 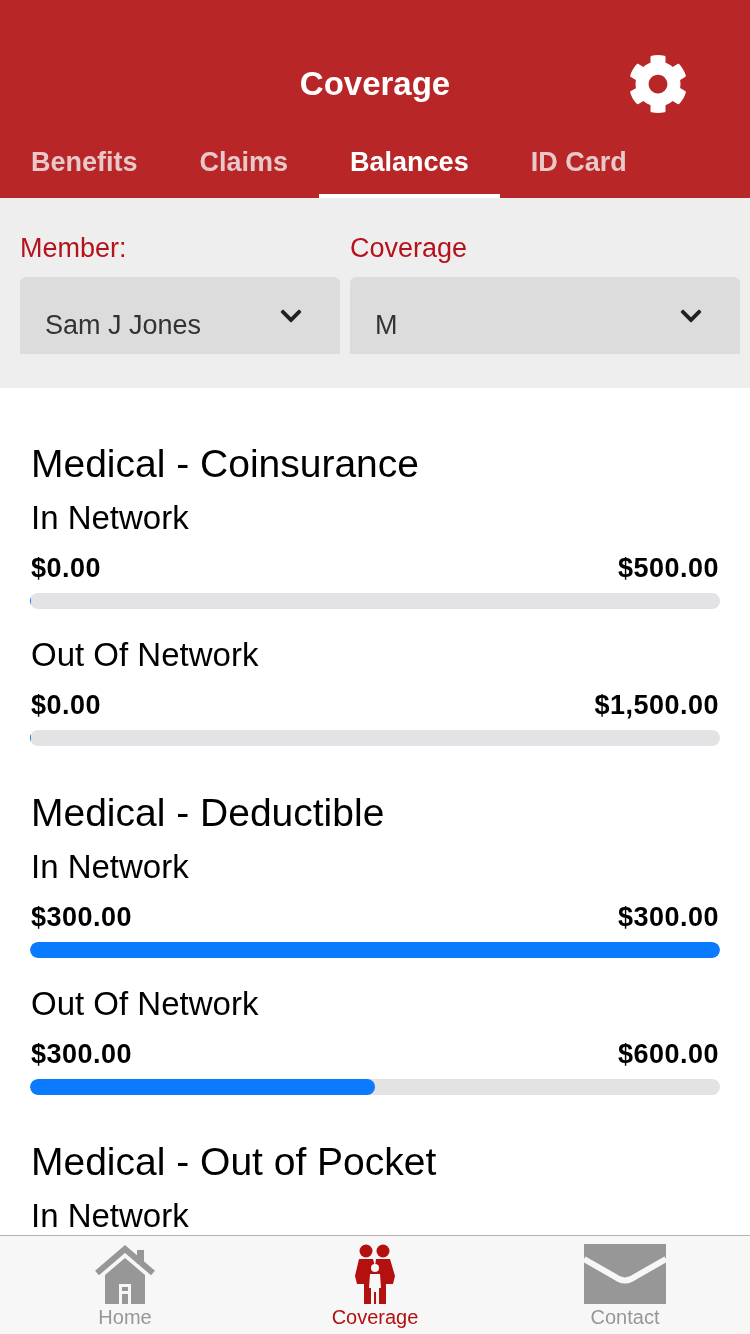 I want to click on settings-button, so click(x=658, y=84).